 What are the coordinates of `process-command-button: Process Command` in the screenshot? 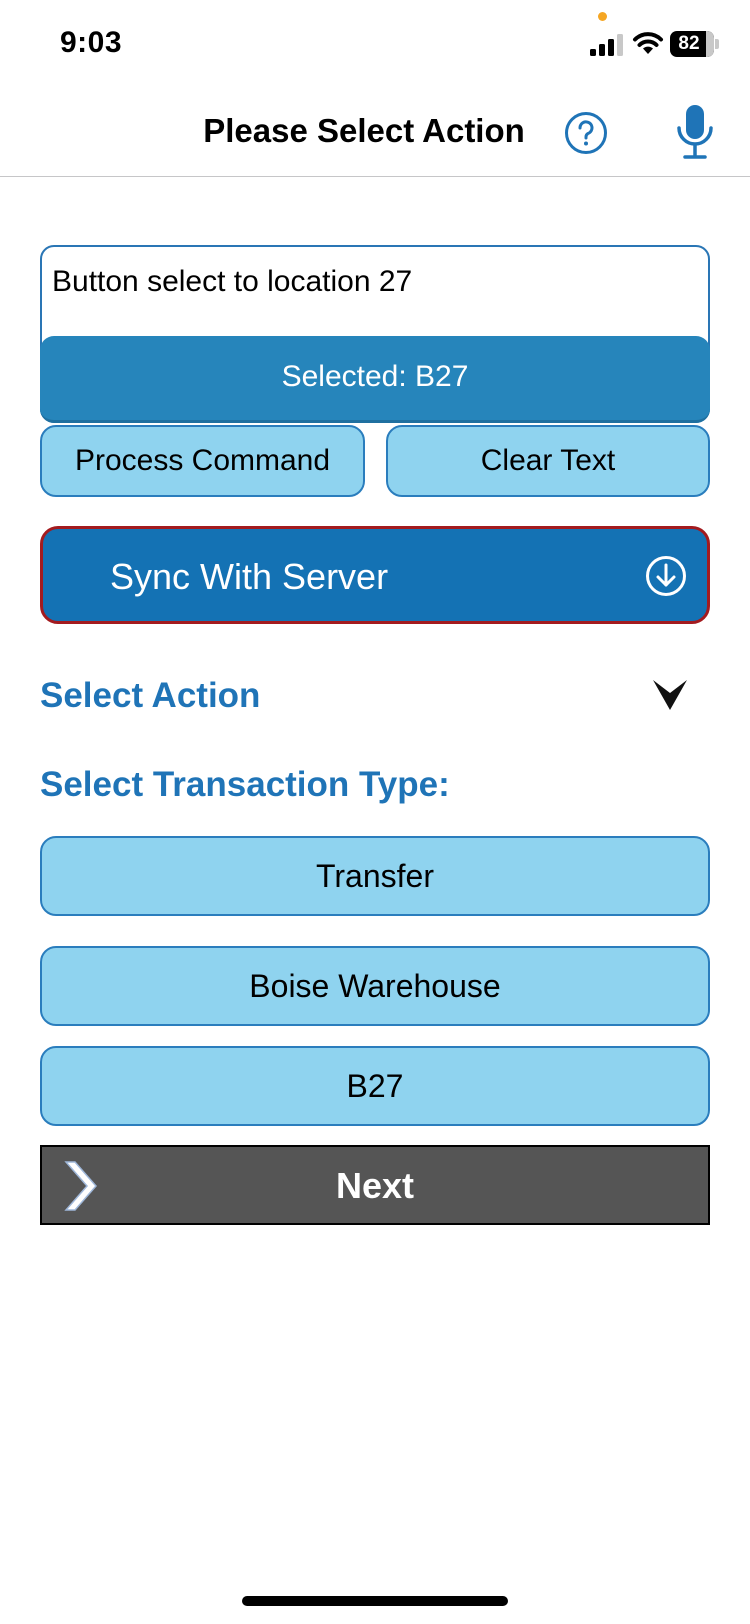 It's located at (202, 461).